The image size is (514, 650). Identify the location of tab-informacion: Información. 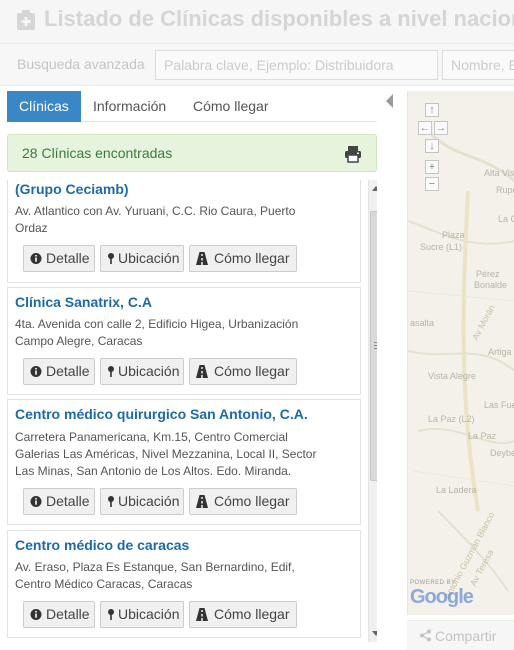
(129, 106).